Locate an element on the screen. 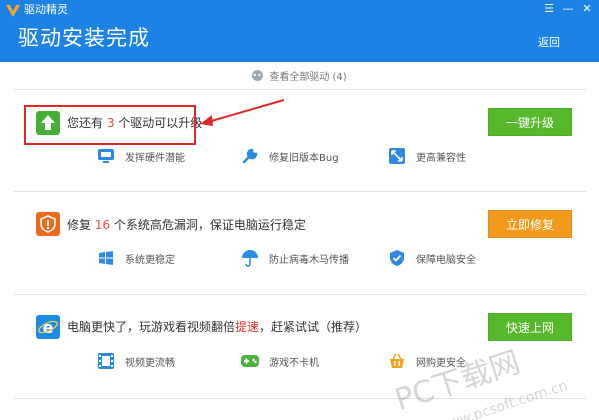 This screenshot has width=599, height=420. feature-game: 游戏不卡机 is located at coordinates (280, 361).